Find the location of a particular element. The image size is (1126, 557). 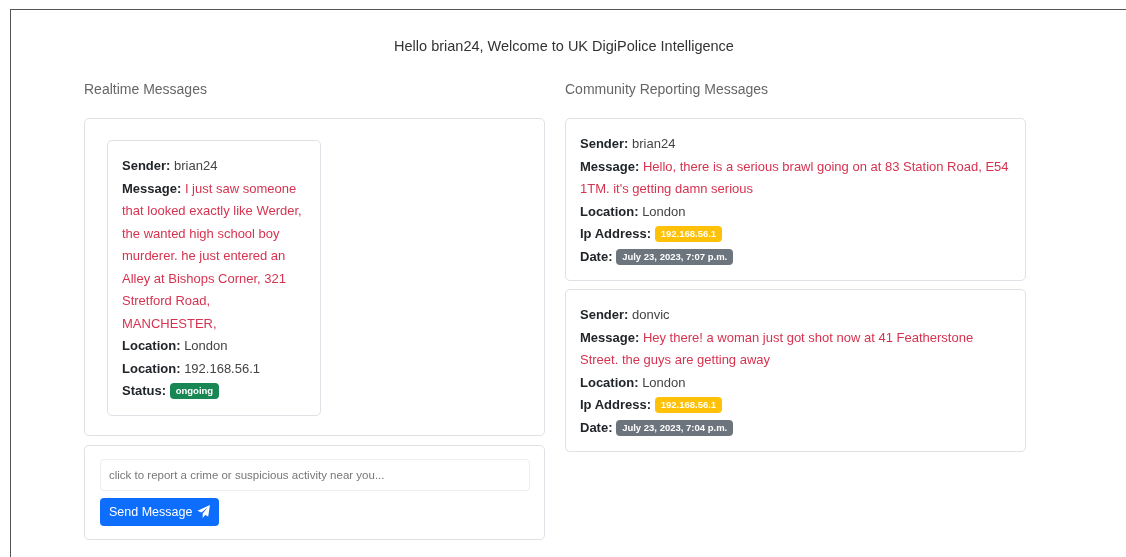

message-field: Message: Hey there! a woman just got shot now at 41 Featherstone Street. the guys are getting away is located at coordinates (795, 349).